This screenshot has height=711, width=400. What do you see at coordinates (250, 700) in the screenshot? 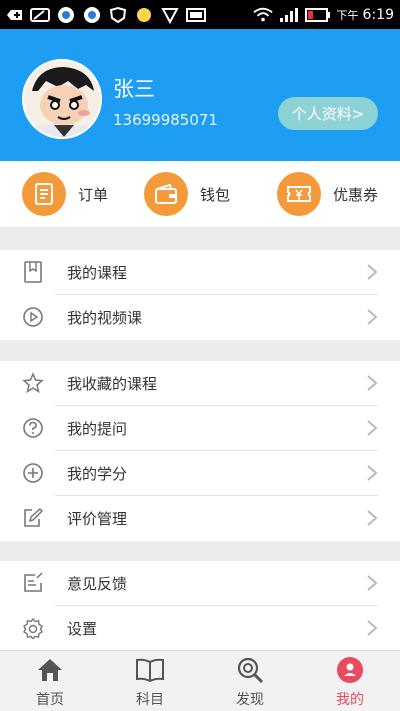
I see `tab-label: 发现` at bounding box center [250, 700].